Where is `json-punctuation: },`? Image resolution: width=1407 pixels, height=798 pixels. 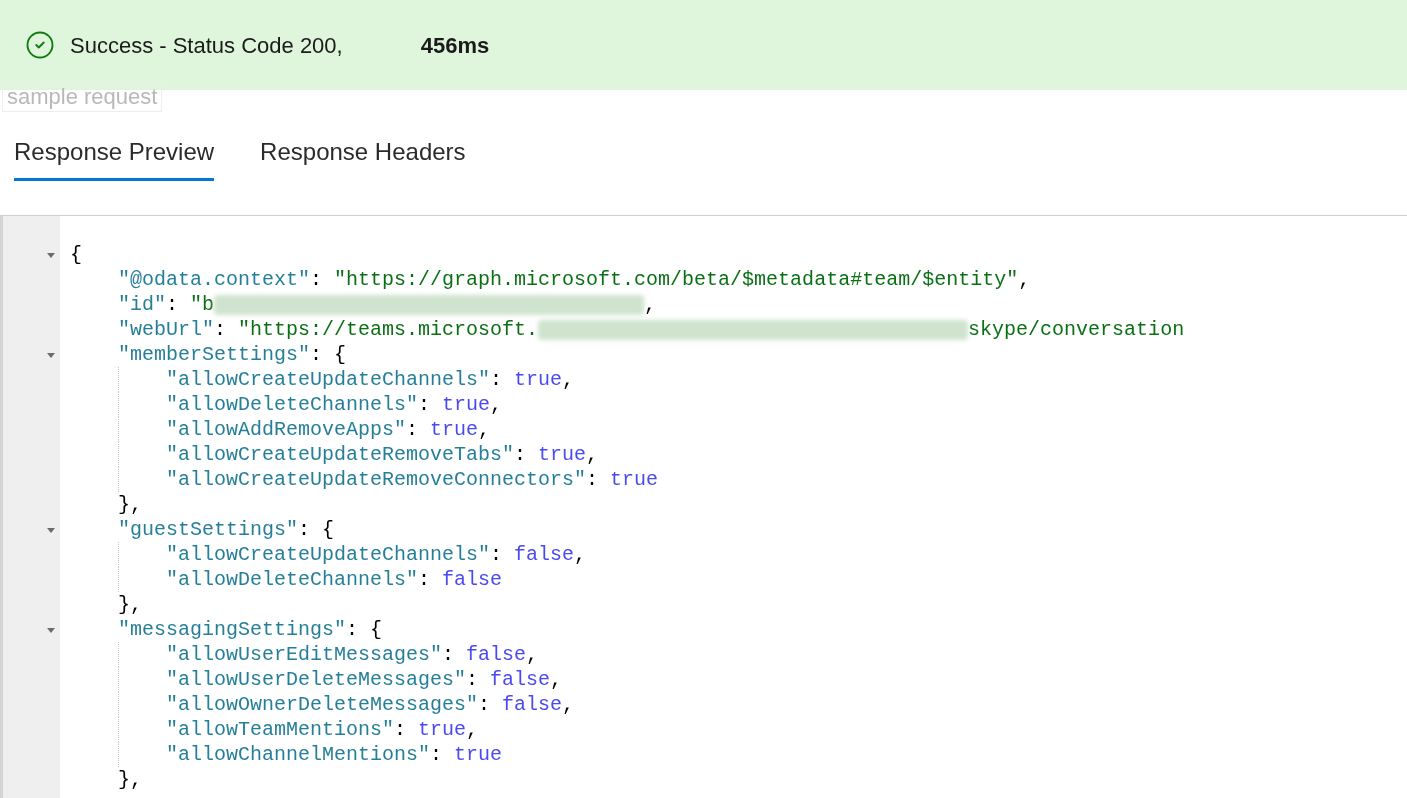
json-punctuation: }, is located at coordinates (130, 779).